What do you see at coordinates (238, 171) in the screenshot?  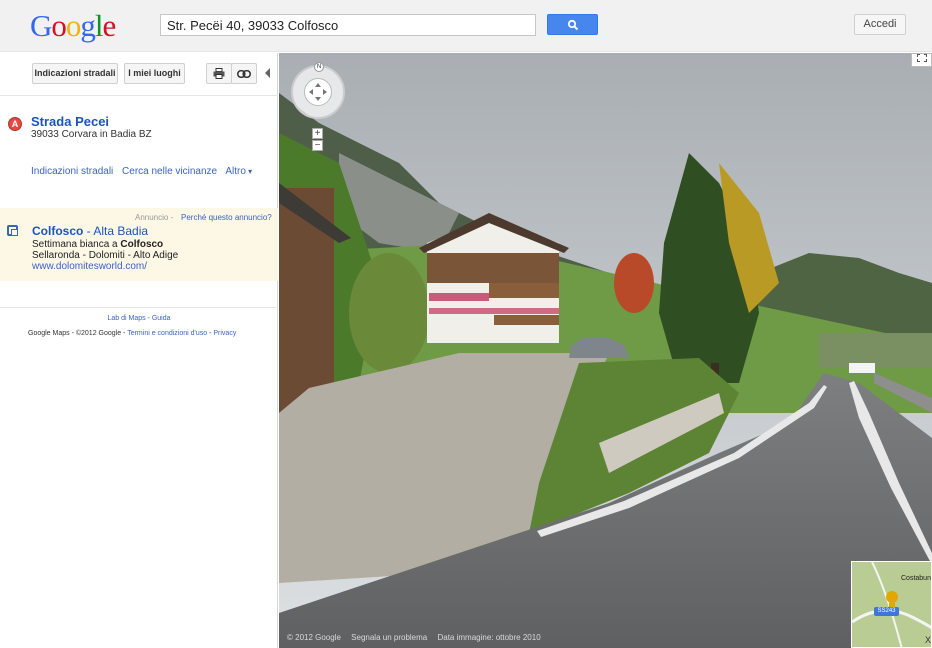 I see `more-dropdown: Altro` at bounding box center [238, 171].